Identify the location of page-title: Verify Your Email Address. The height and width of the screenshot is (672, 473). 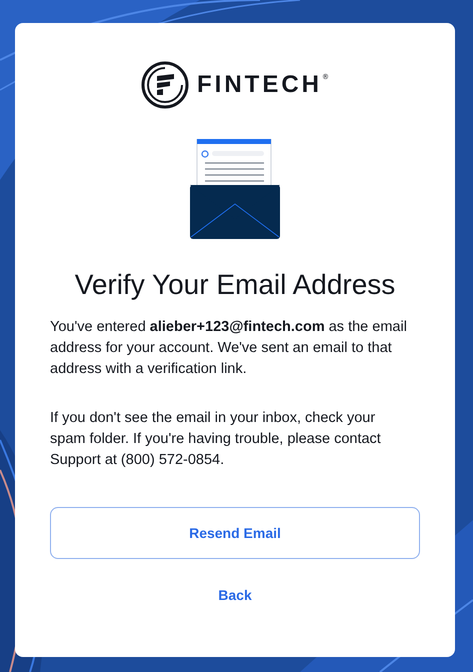
(235, 285).